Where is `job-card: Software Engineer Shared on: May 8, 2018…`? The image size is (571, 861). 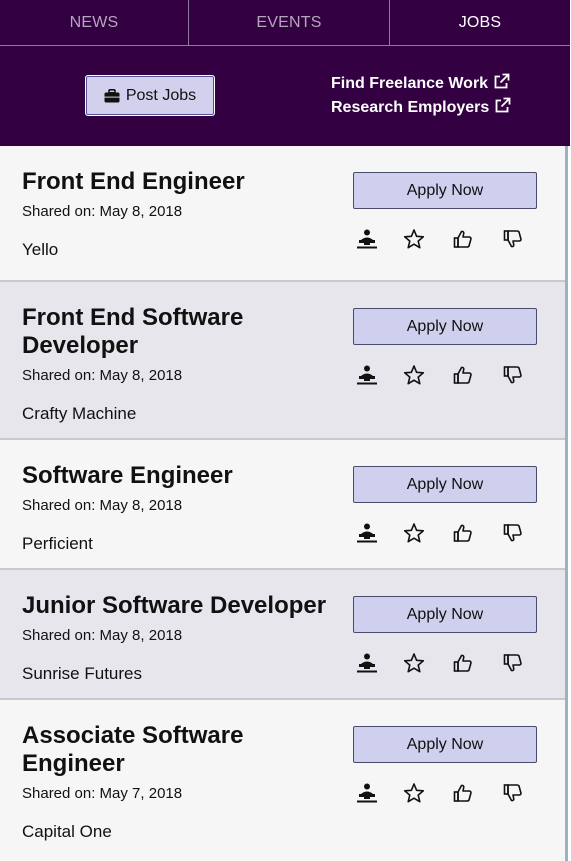
job-card: Software Engineer Shared on: May 8, 2018… is located at coordinates (282, 505).